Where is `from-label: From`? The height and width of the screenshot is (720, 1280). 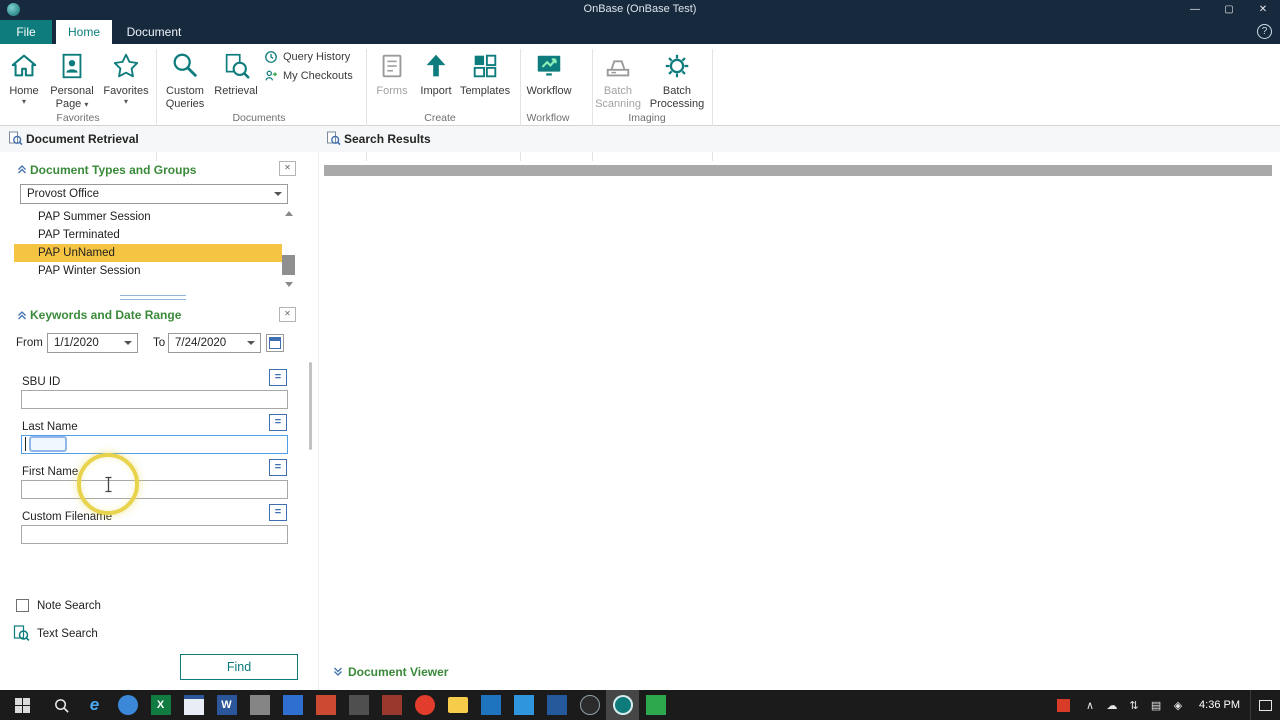 from-label: From is located at coordinates (29, 343).